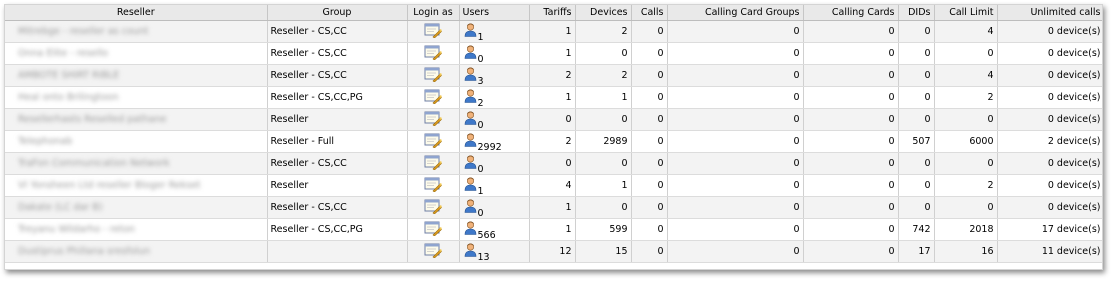  Describe the element at coordinates (851, 13) in the screenshot. I see `col-header-calling-cards: Calling Cards` at that location.